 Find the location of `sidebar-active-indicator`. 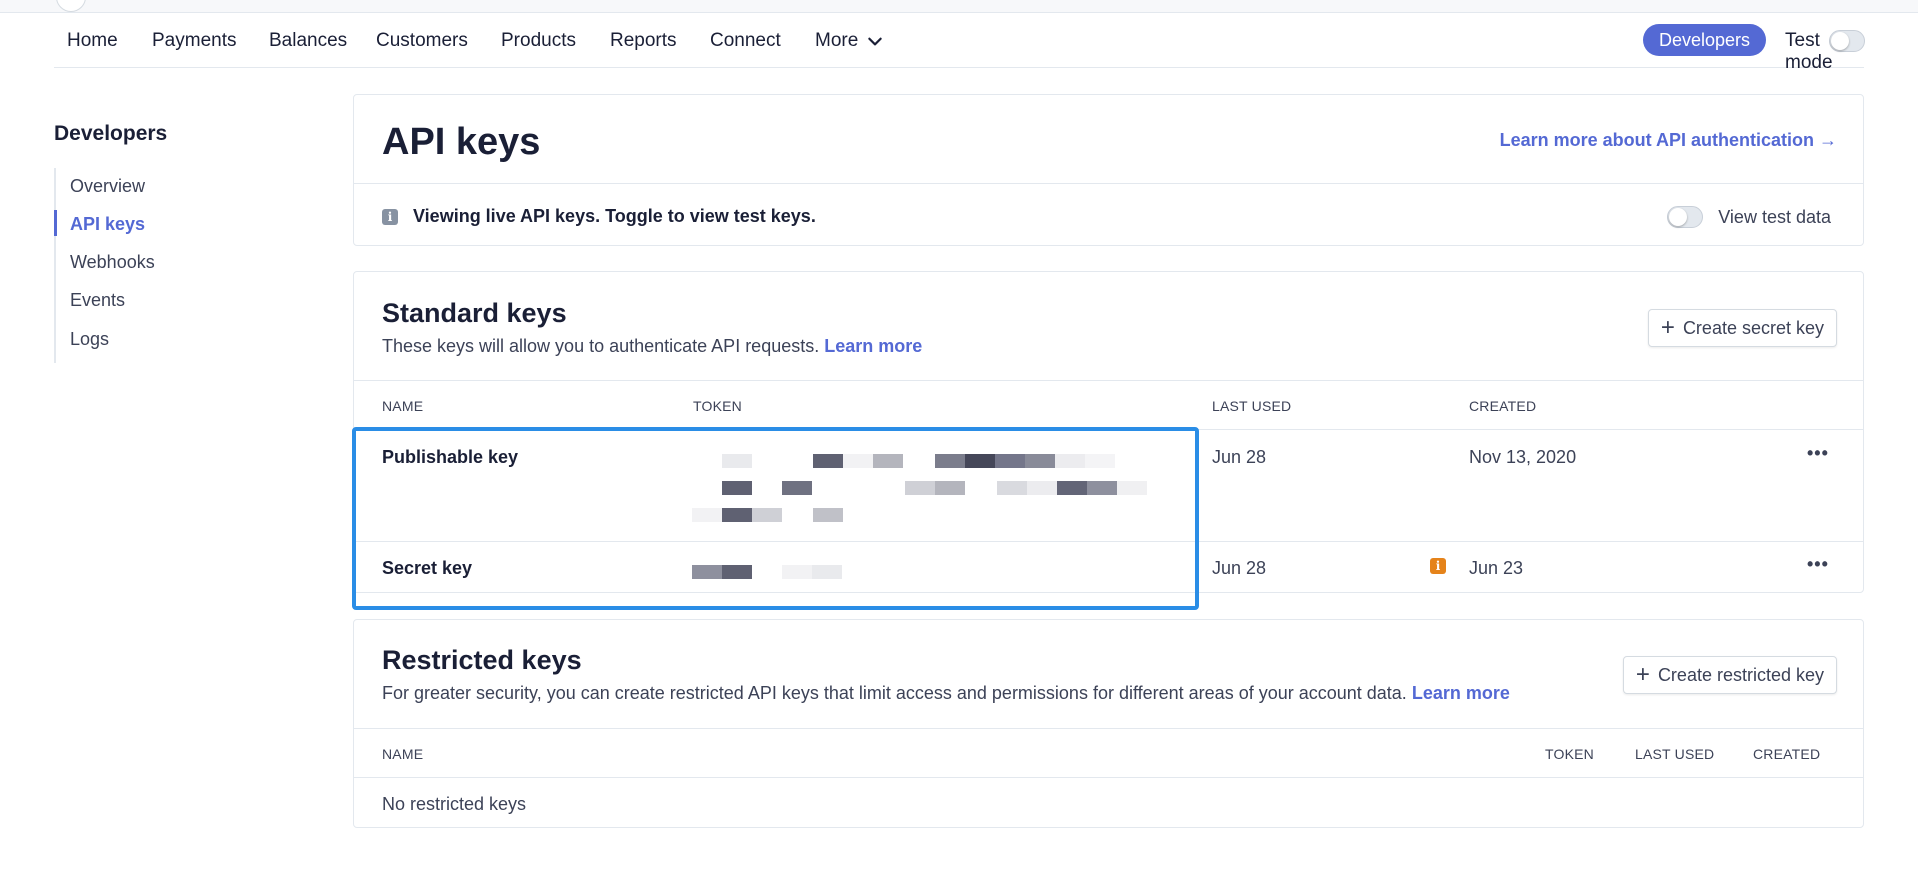

sidebar-active-indicator is located at coordinates (55, 223).